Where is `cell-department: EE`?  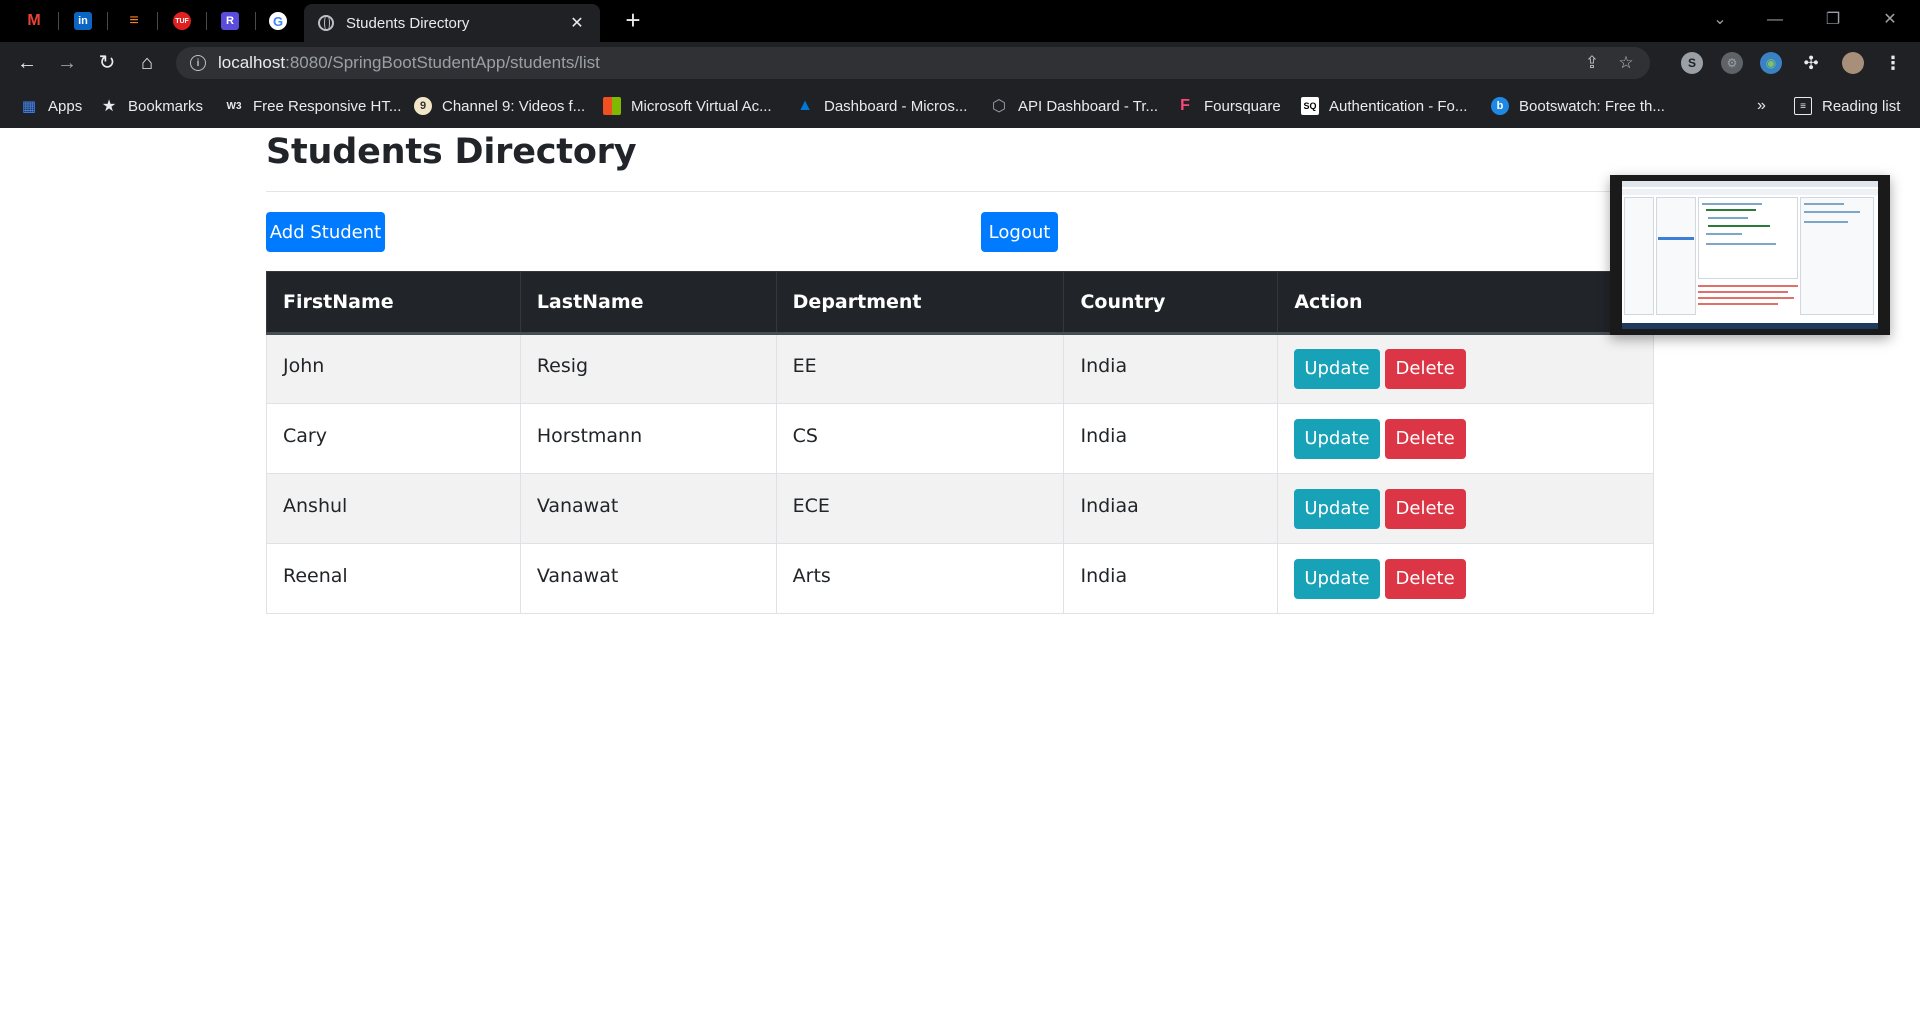 cell-department: EE is located at coordinates (920, 368).